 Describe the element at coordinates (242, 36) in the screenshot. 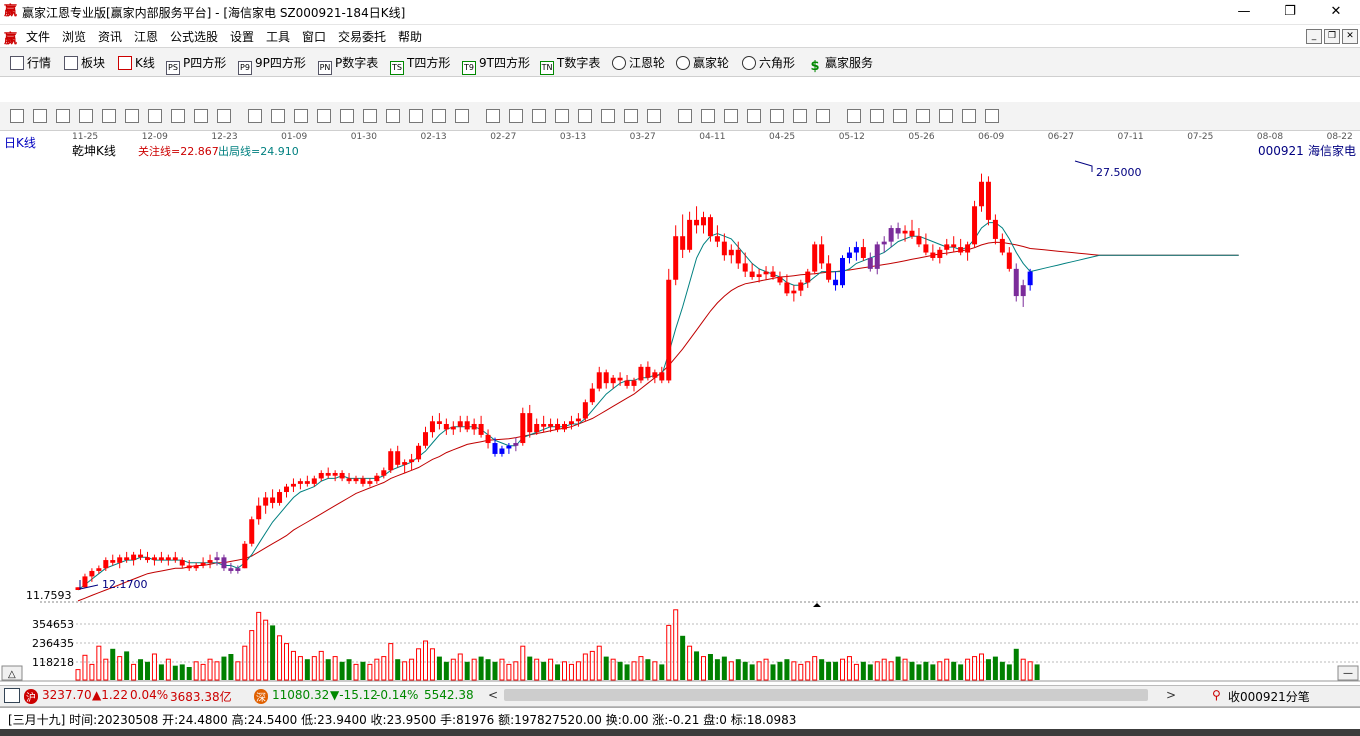

I see `menu-settings: 设置` at that location.